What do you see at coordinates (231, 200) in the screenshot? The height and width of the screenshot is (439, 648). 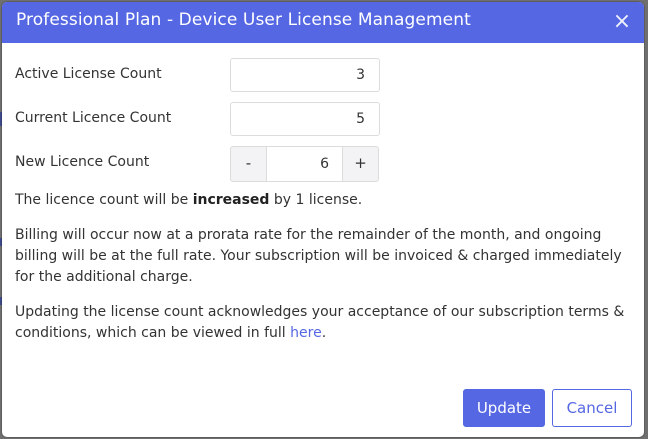 I see `summary-emphasis: increased` at bounding box center [231, 200].